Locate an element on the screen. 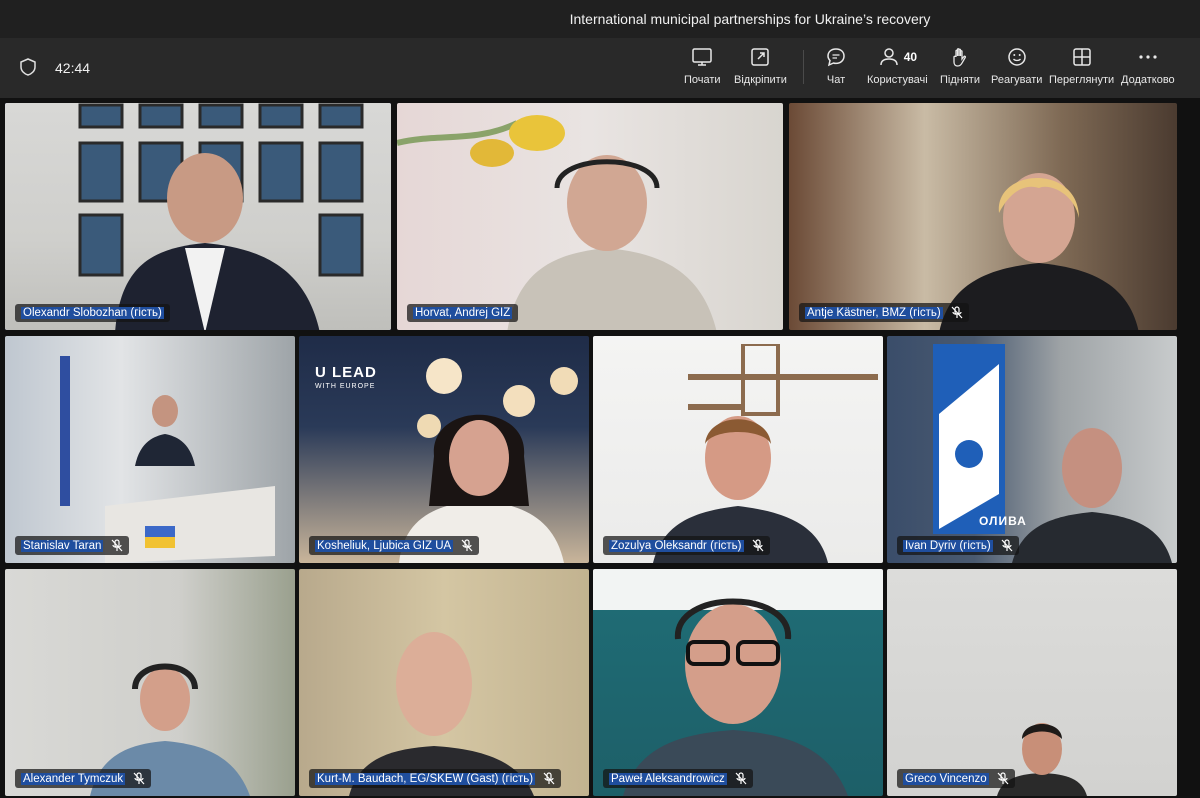 The width and height of the screenshot is (1200, 798). video-tile: Horvat, Andrej GIZ is located at coordinates (590, 216).